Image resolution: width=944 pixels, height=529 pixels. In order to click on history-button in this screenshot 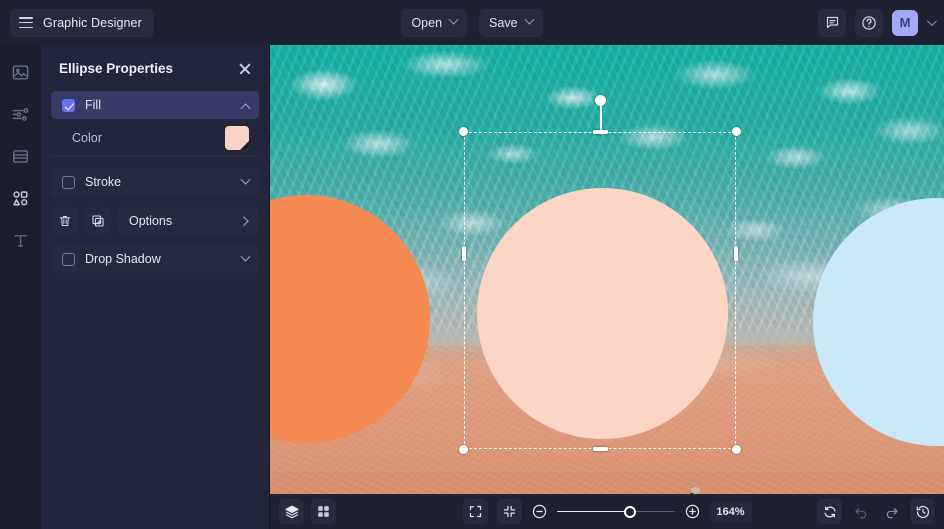, I will do `click(922, 511)`.